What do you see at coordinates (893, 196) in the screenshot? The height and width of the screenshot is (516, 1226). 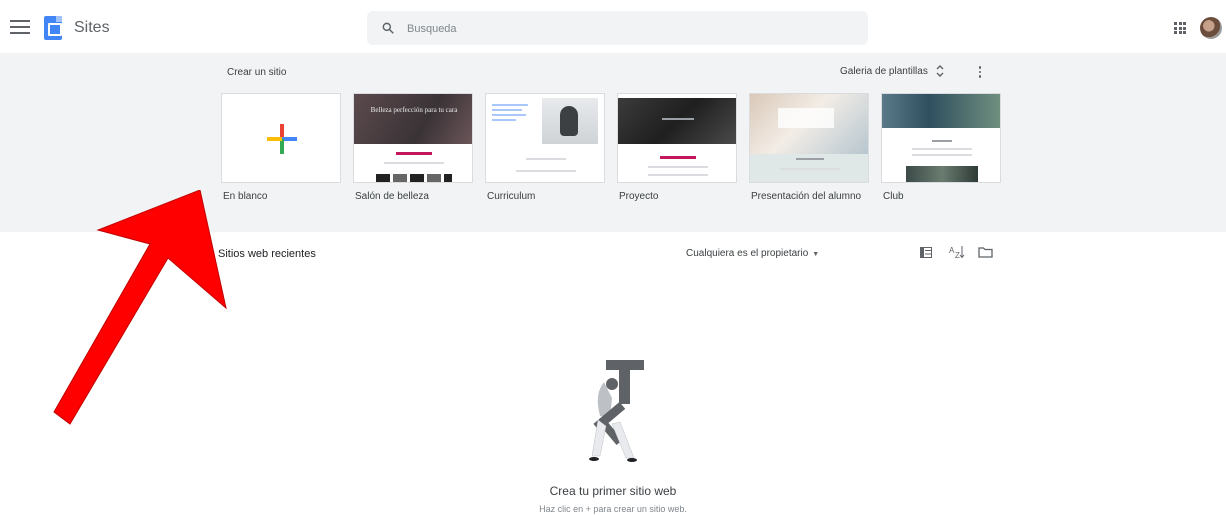 I see `template-label: Club` at bounding box center [893, 196].